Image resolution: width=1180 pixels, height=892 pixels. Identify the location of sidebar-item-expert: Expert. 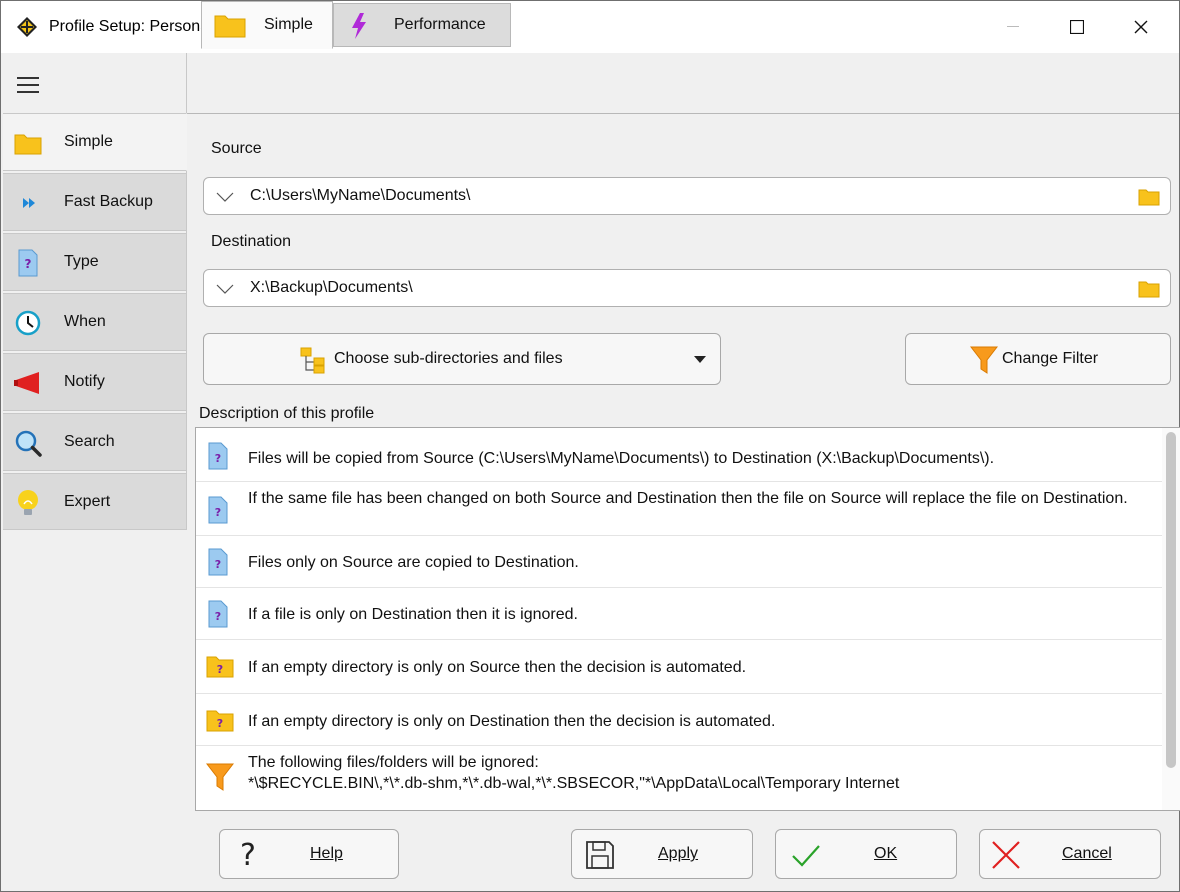
(95, 502).